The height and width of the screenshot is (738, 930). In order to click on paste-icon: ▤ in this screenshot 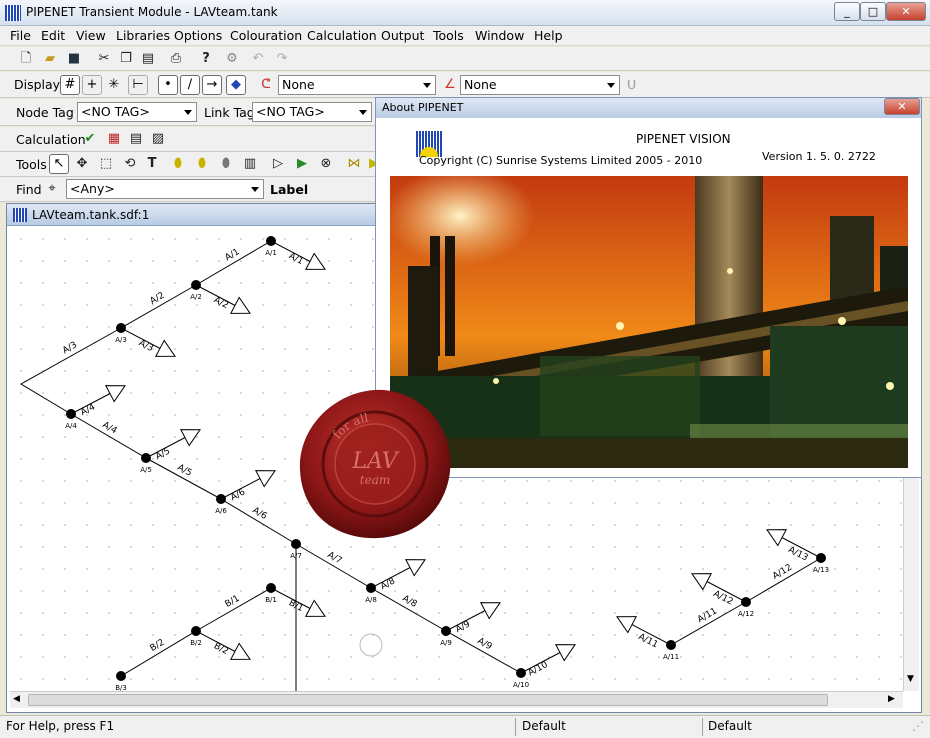, I will do `click(148, 59)`.